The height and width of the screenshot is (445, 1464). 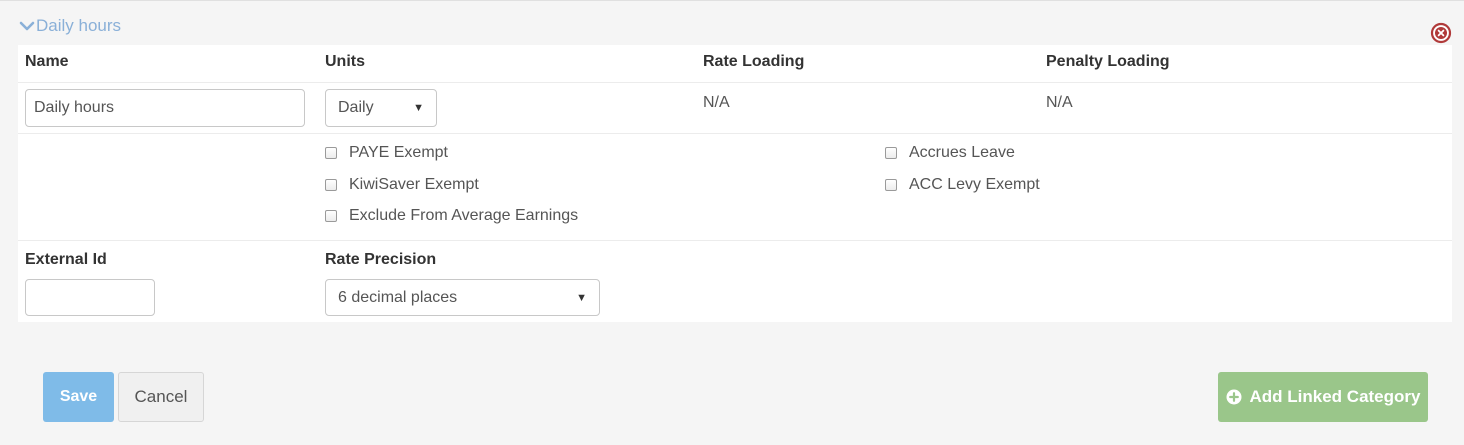 What do you see at coordinates (356, 107) in the screenshot?
I see `units-select-value: Daily` at bounding box center [356, 107].